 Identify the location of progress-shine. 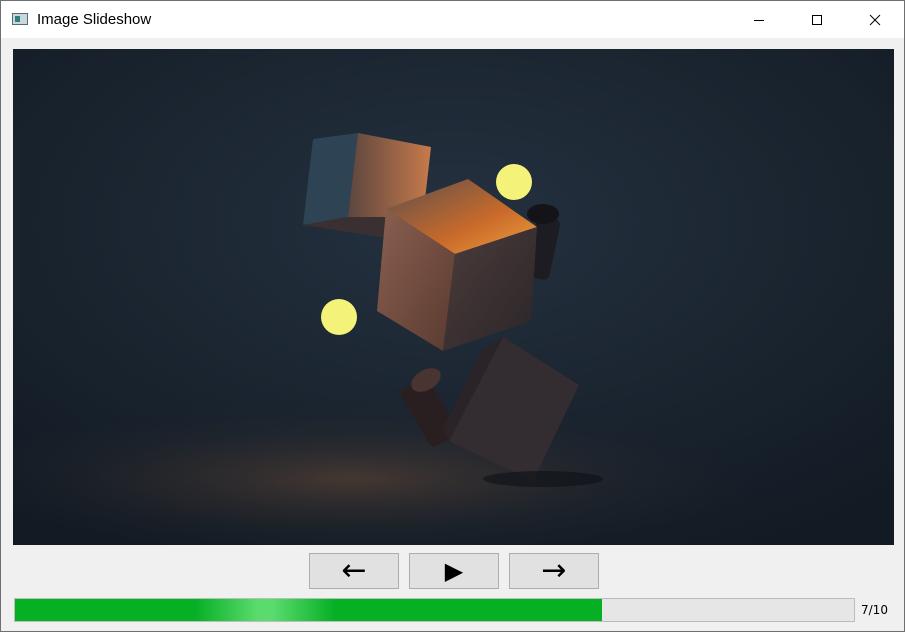
(265, 610).